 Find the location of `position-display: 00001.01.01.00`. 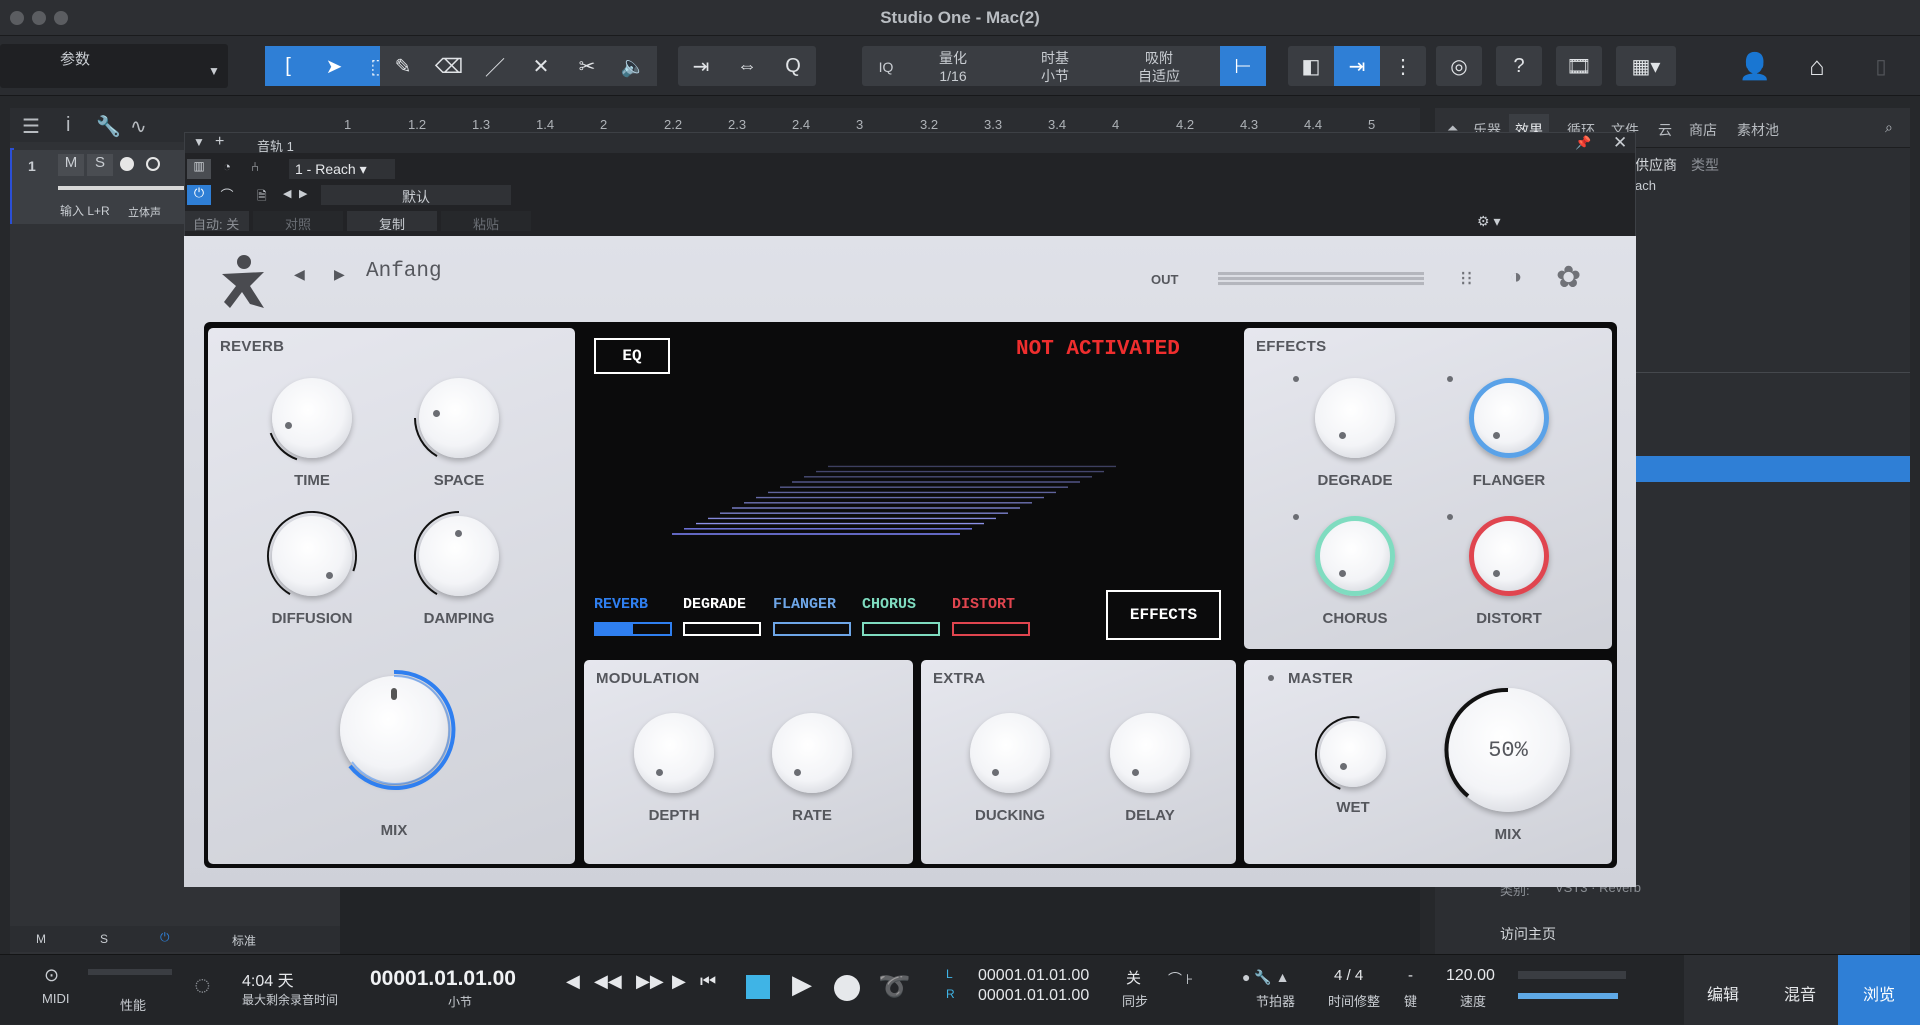

position-display: 00001.01.01.00 is located at coordinates (443, 979).